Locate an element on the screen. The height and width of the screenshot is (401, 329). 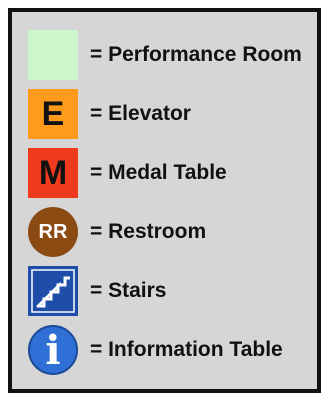
legend-row-stairs: = Stairs is located at coordinates (169, 291).